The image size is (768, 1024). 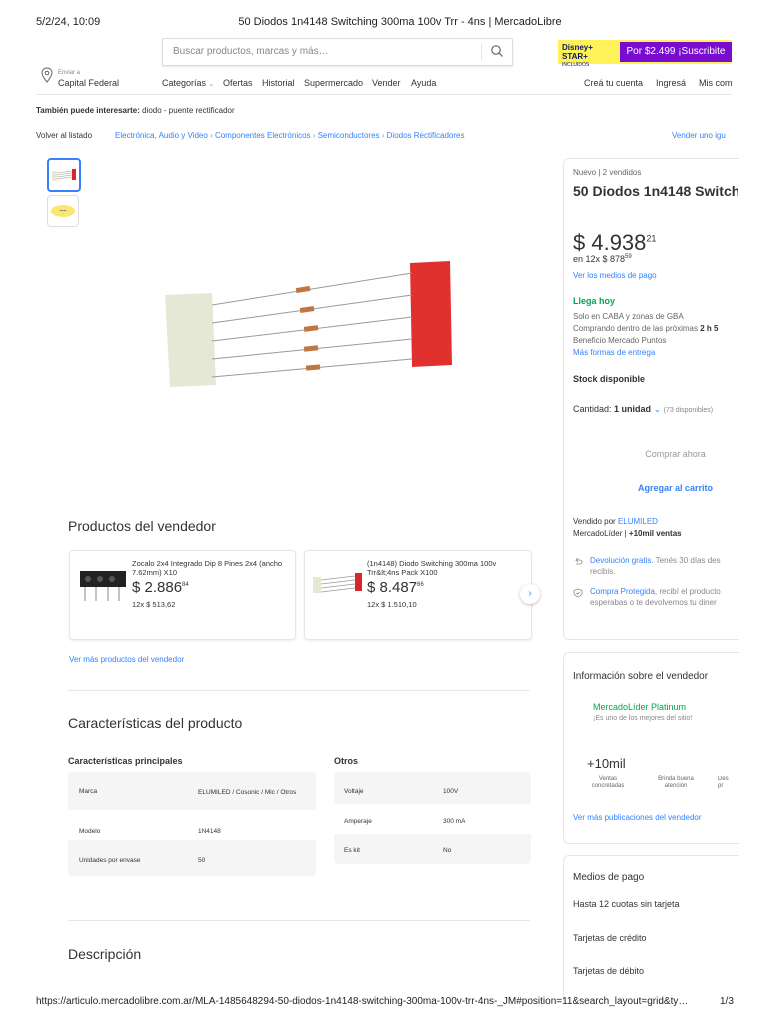 What do you see at coordinates (643, 409) in the screenshot?
I see `quantity-selector: Cantidad: 1 unidad ⌄ (73 disponibles)` at bounding box center [643, 409].